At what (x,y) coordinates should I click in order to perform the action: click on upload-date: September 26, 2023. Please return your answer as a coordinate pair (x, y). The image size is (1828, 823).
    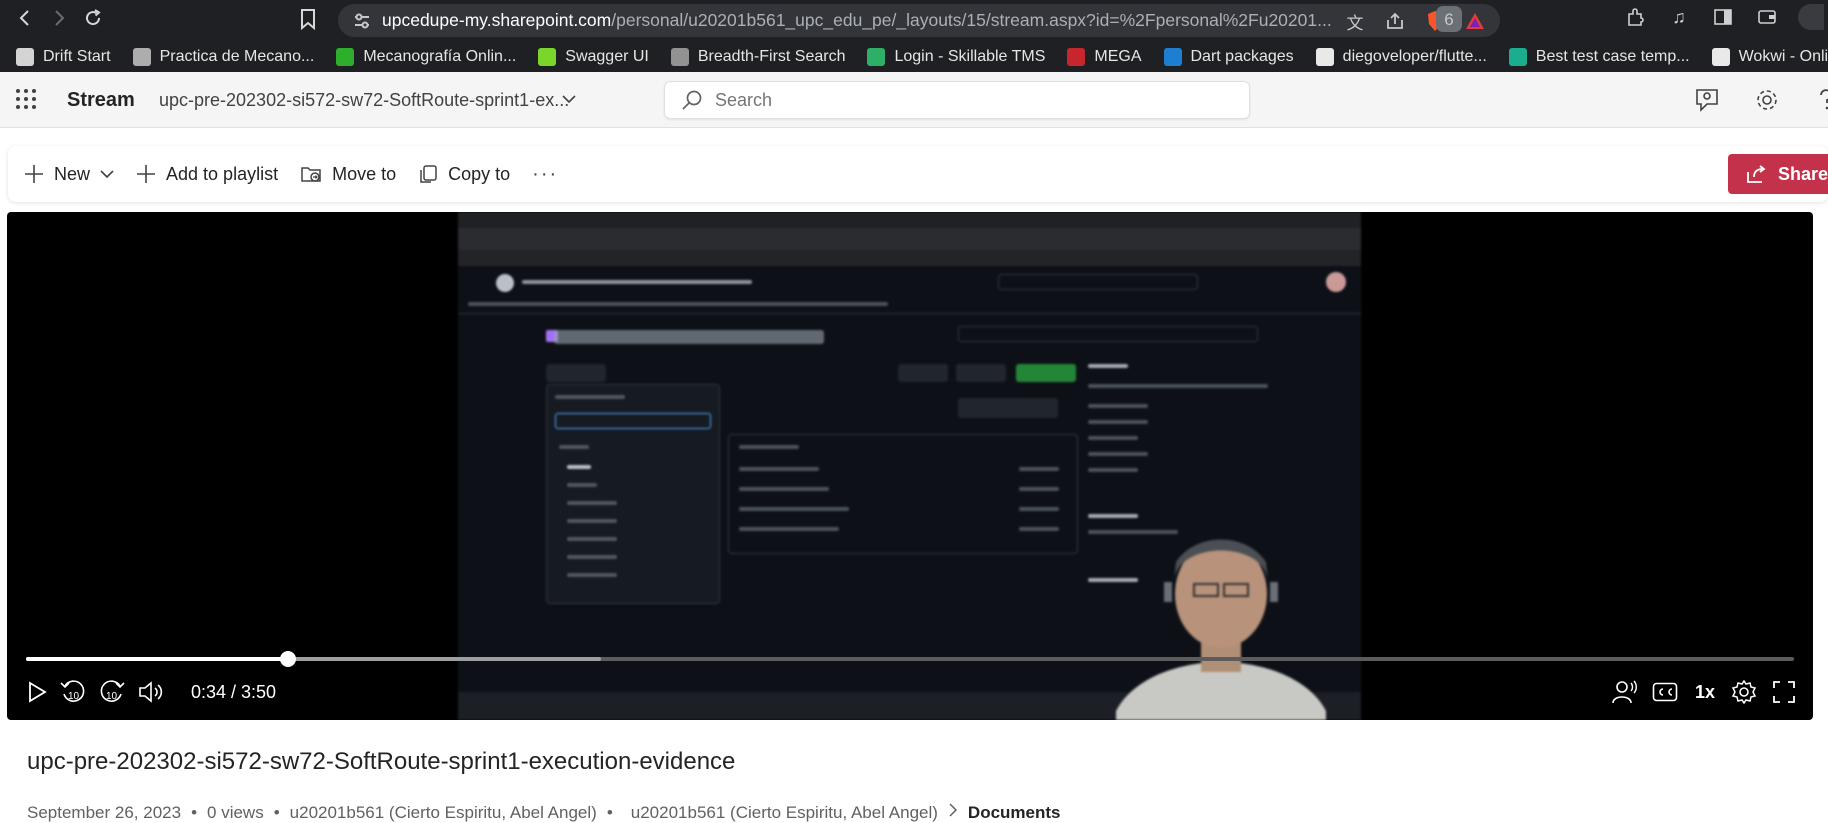
    Looking at the image, I should click on (104, 812).